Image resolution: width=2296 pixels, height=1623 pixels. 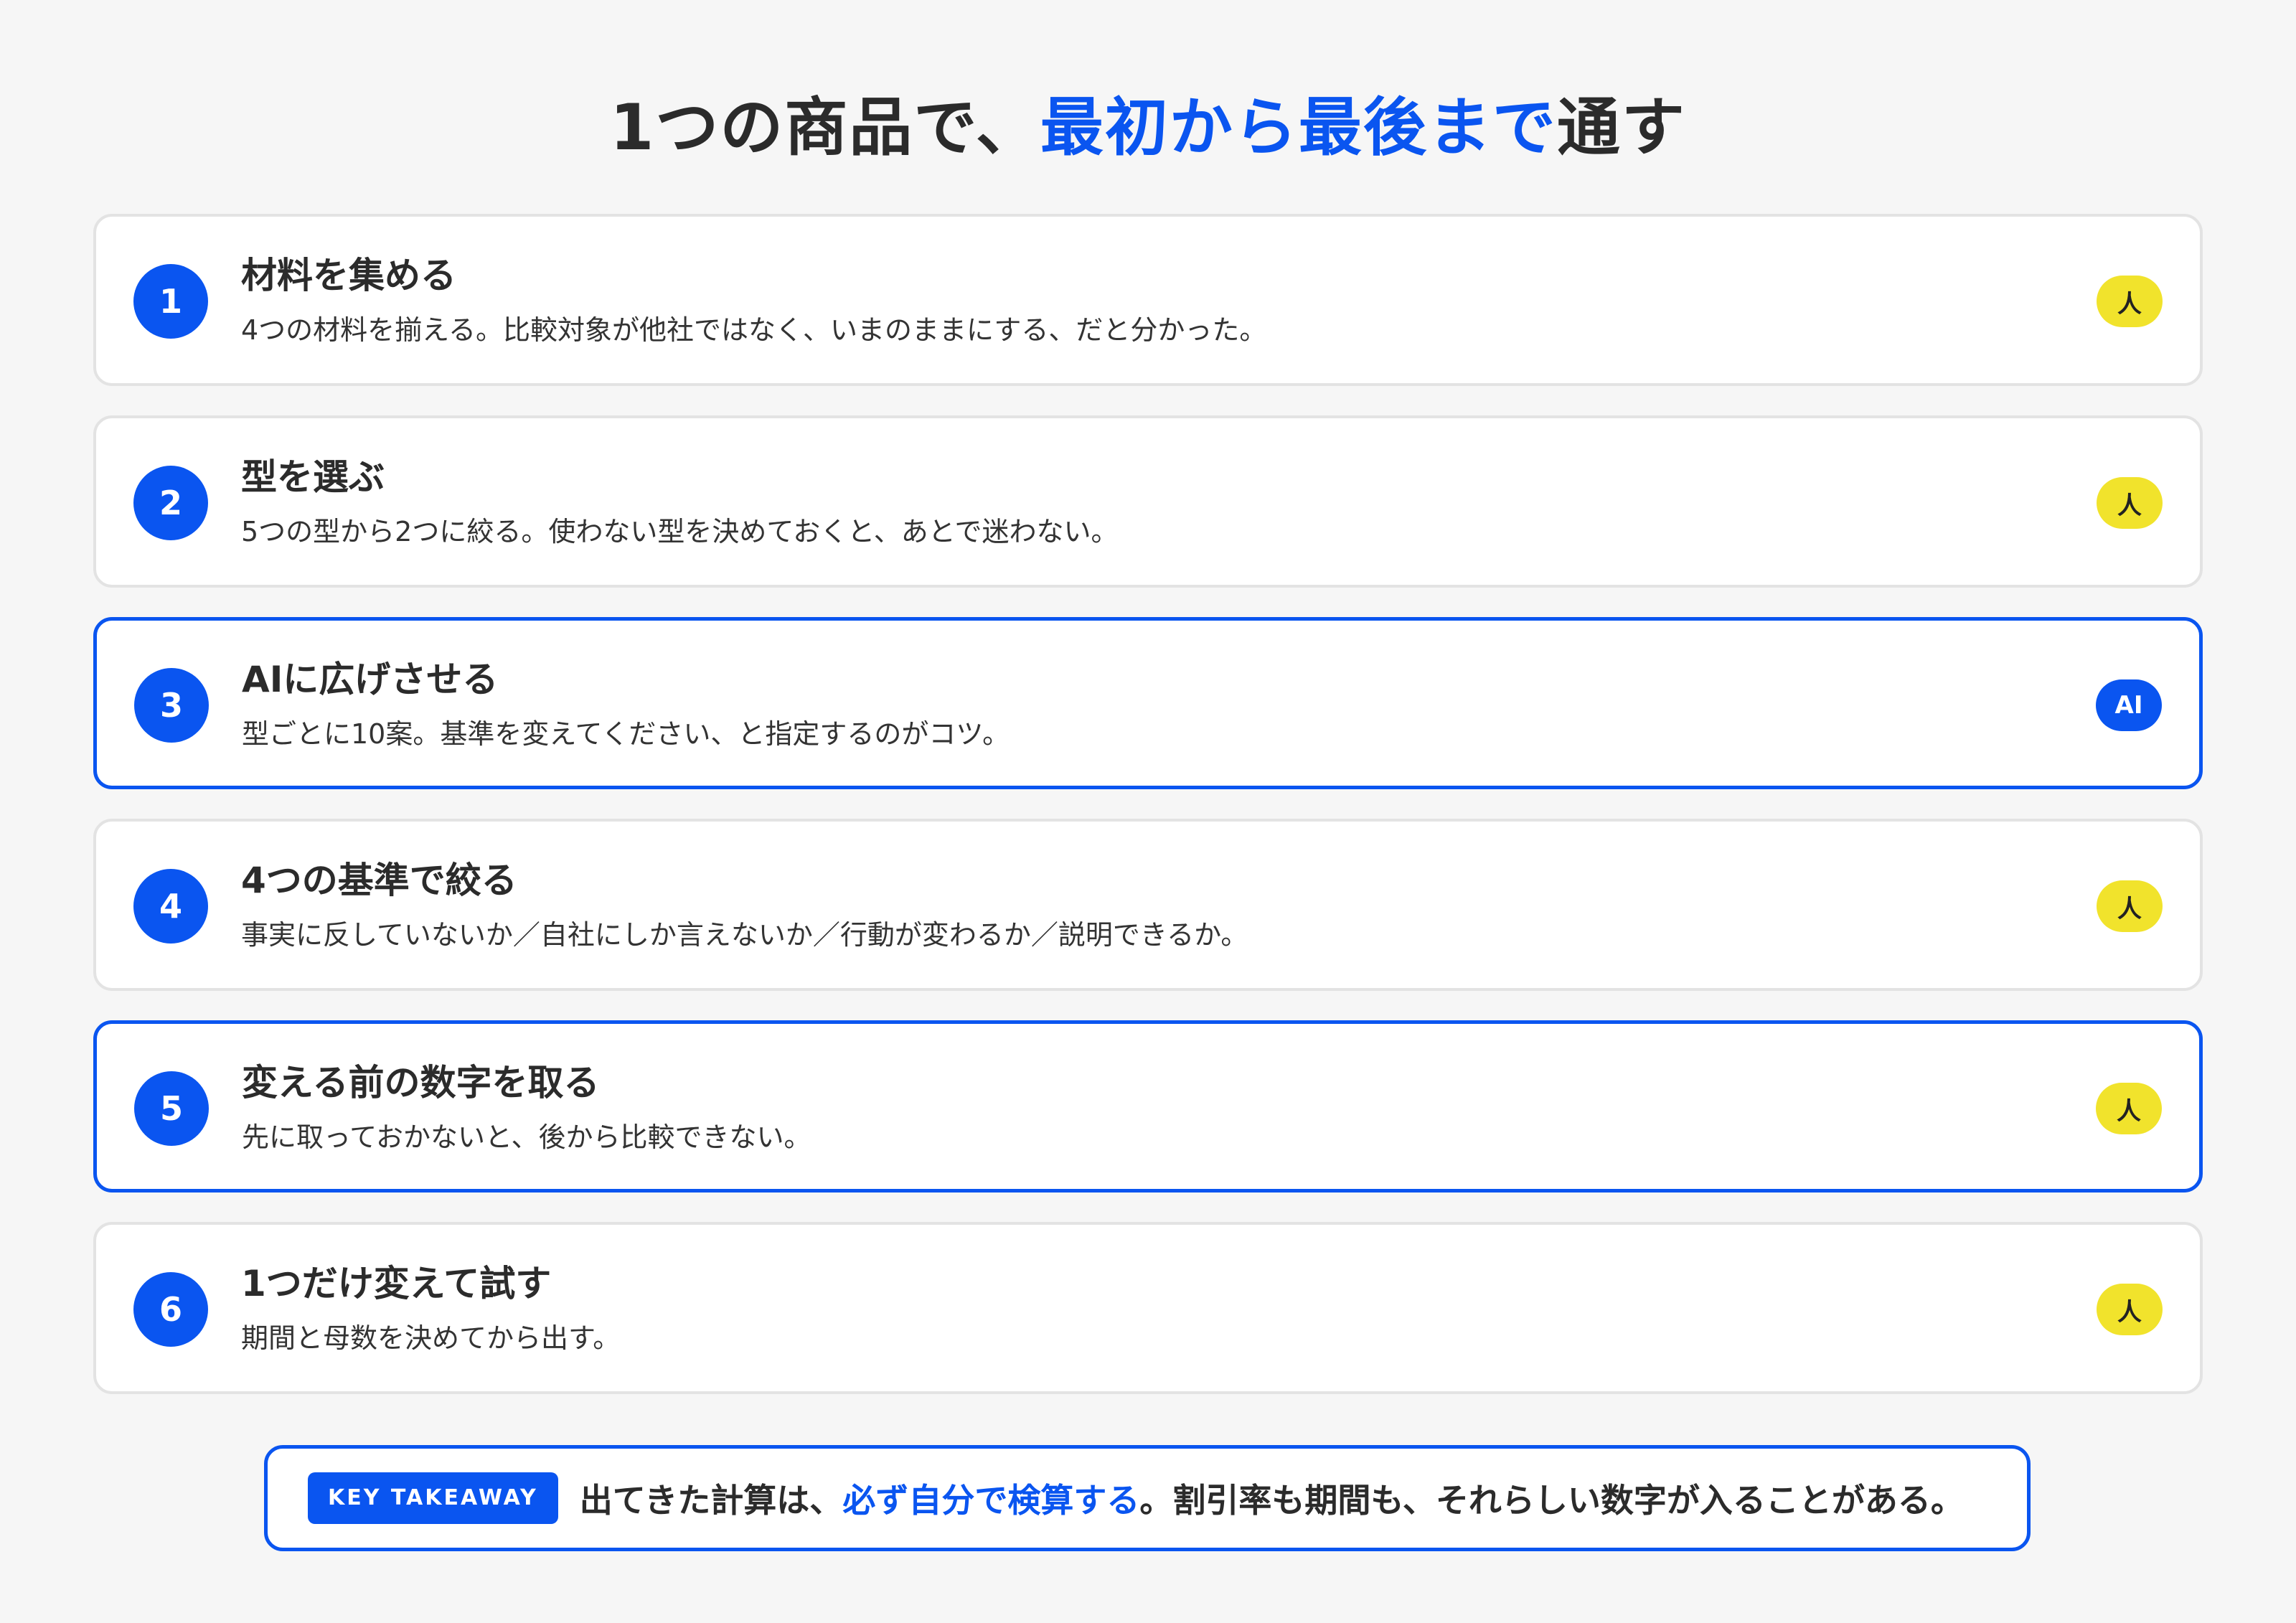 What do you see at coordinates (825, 127) in the screenshot?
I see `title-prefix: 1つの商品で、` at bounding box center [825, 127].